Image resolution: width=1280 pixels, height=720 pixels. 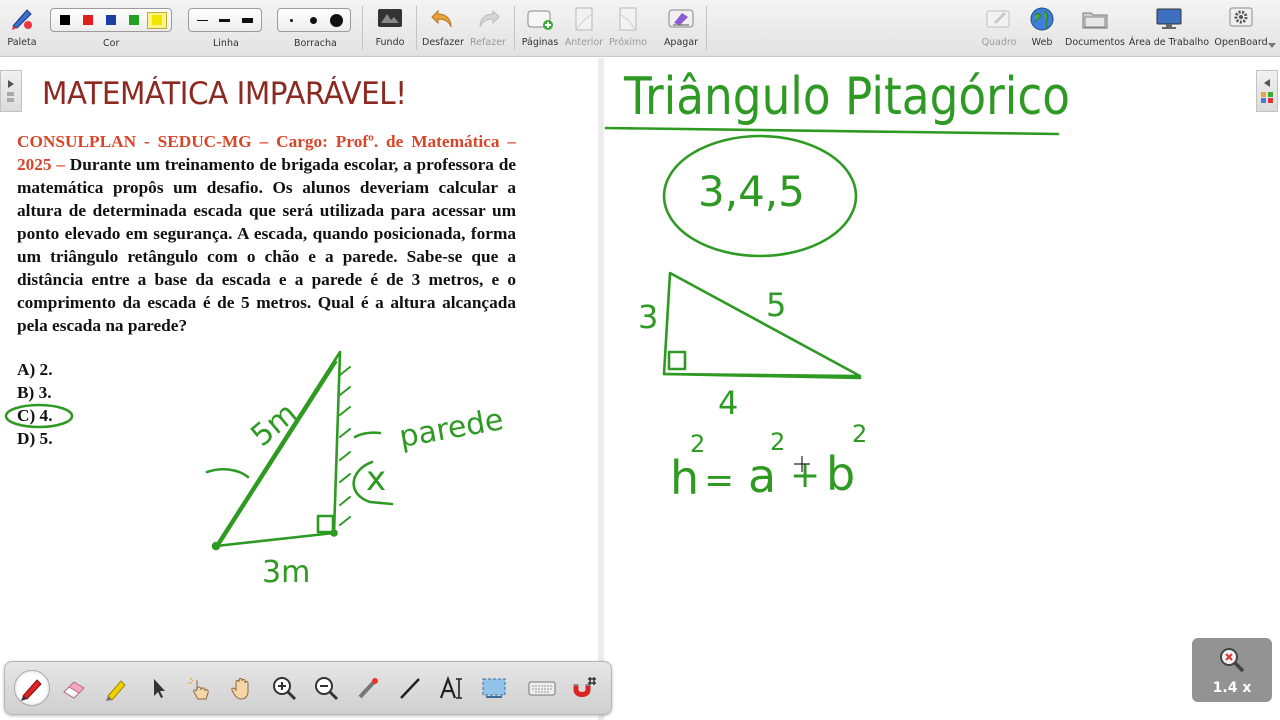 I want to click on line-thin-option, so click(x=202, y=20).